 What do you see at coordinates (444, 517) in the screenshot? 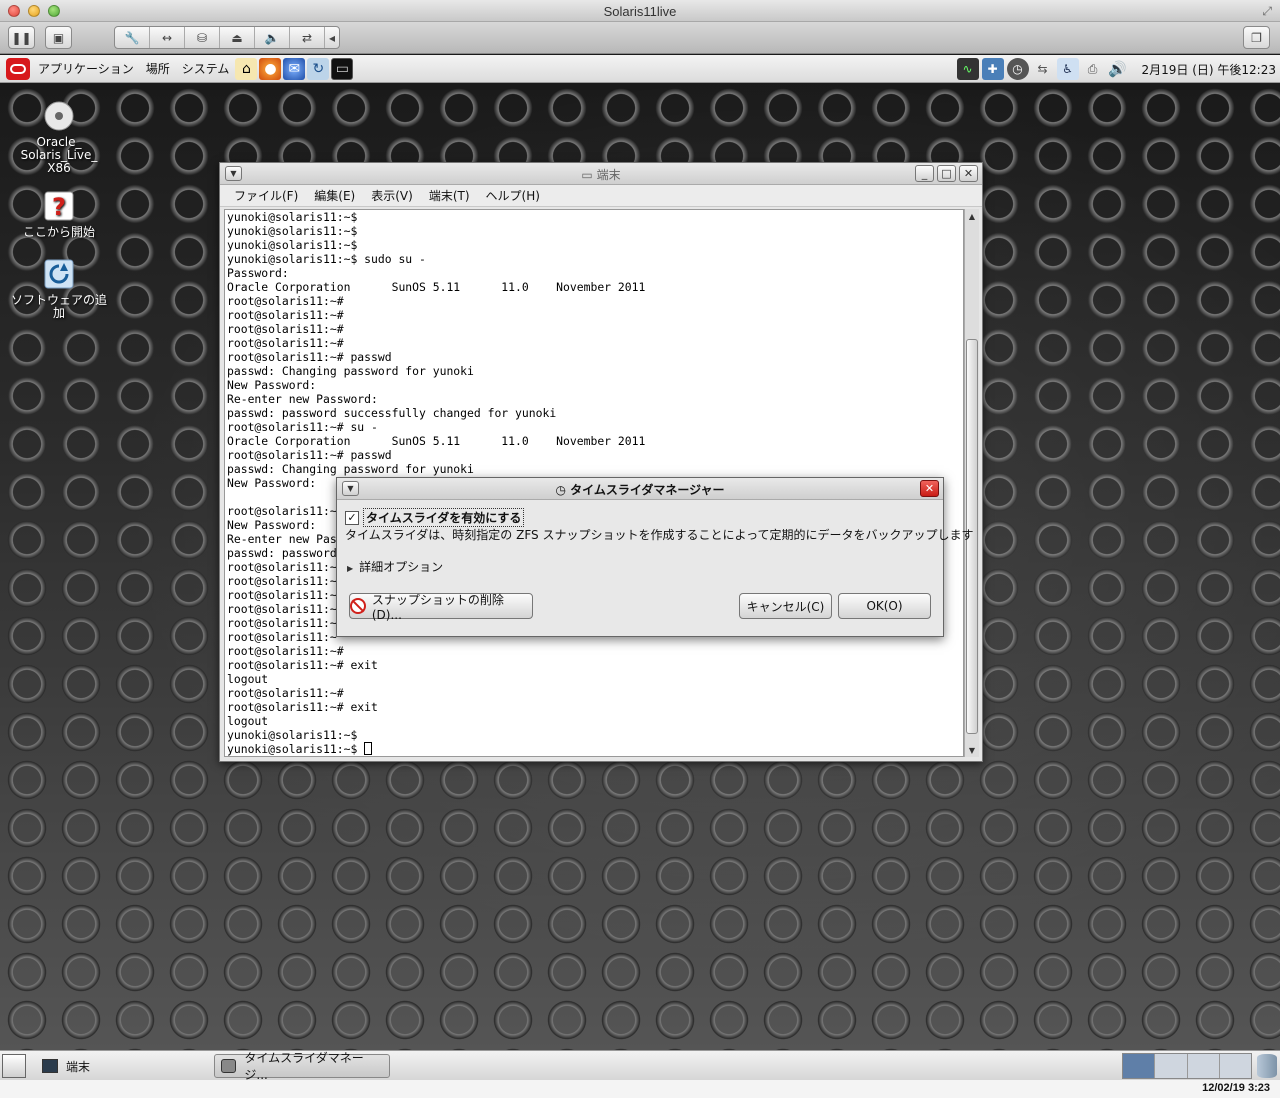
I see `enable-time-slider-label: タイムスライダを有効にする` at bounding box center [444, 517].